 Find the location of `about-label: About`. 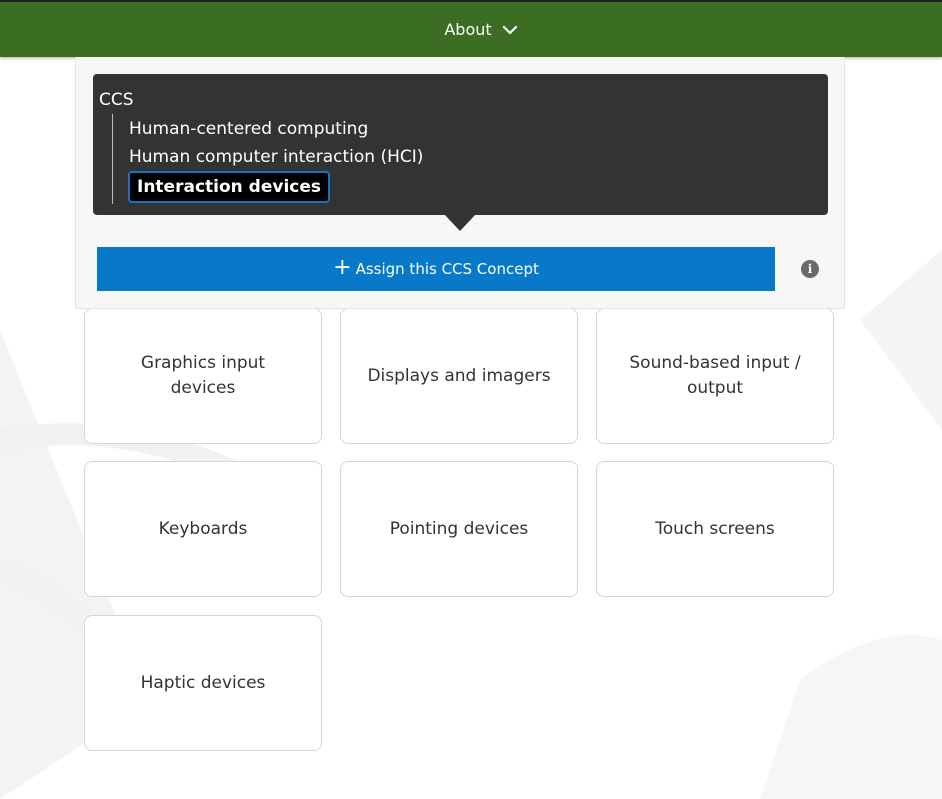

about-label: About is located at coordinates (468, 29).